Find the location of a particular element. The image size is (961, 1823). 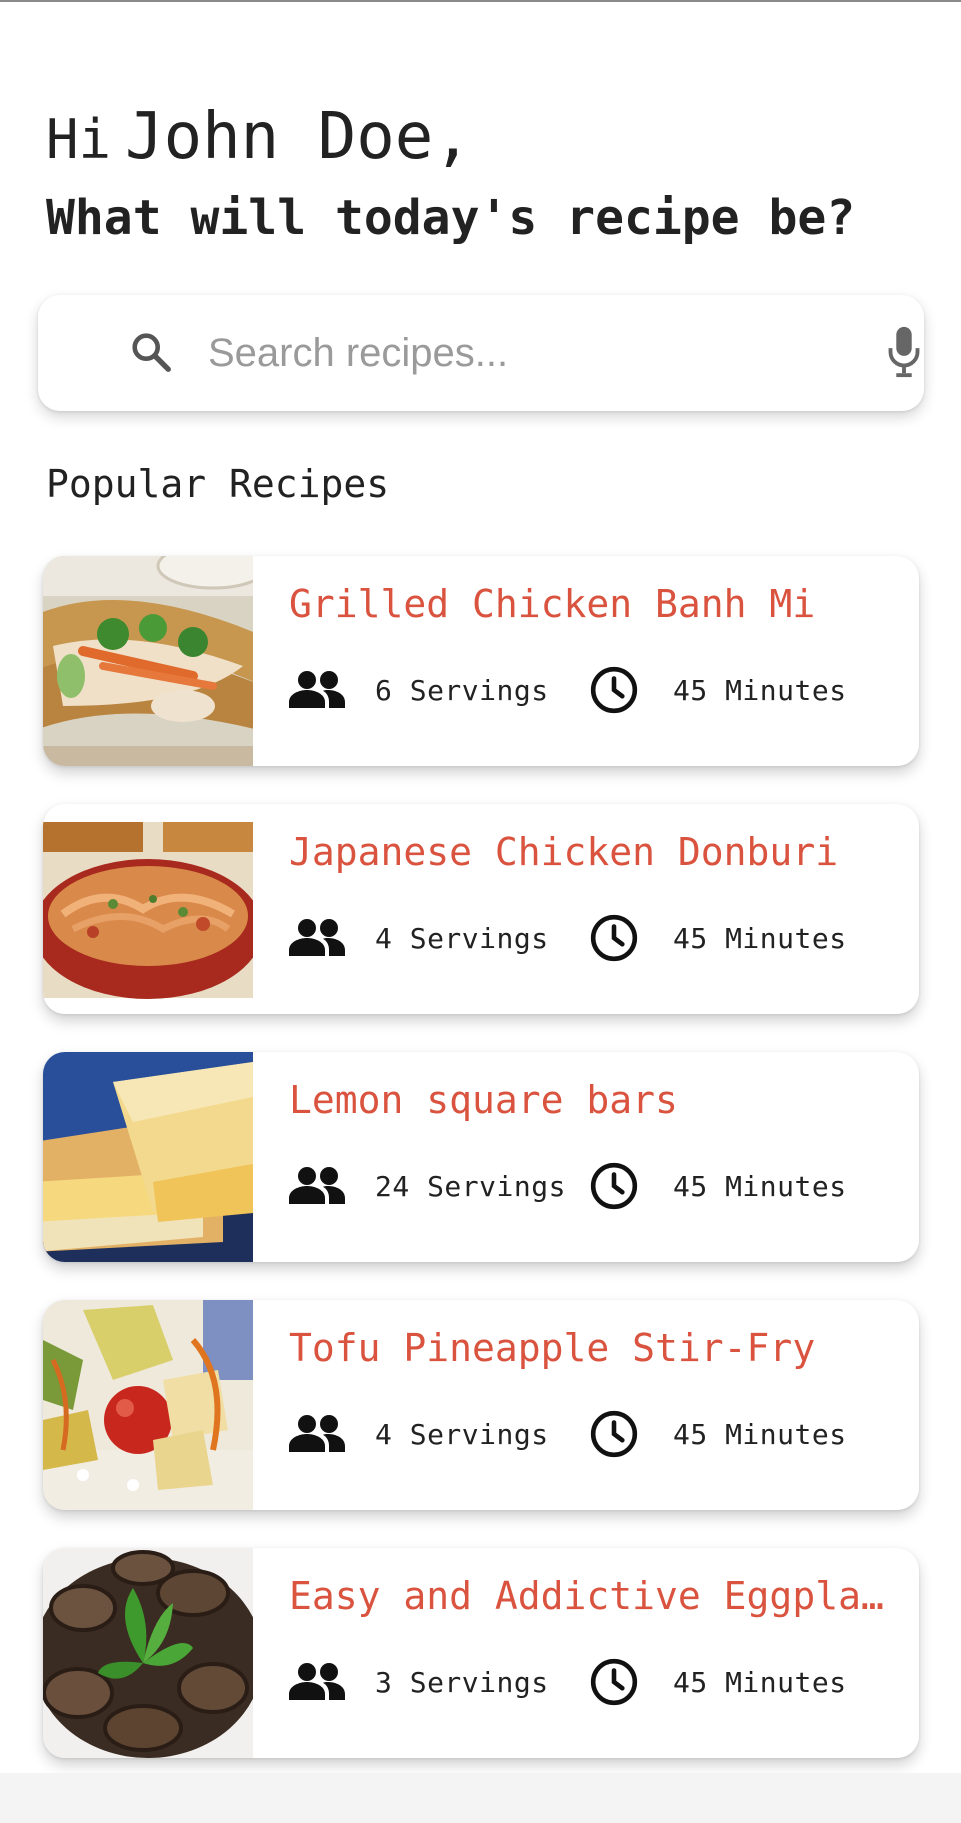

recipe-servings: 6 Servings is located at coordinates (419, 690).